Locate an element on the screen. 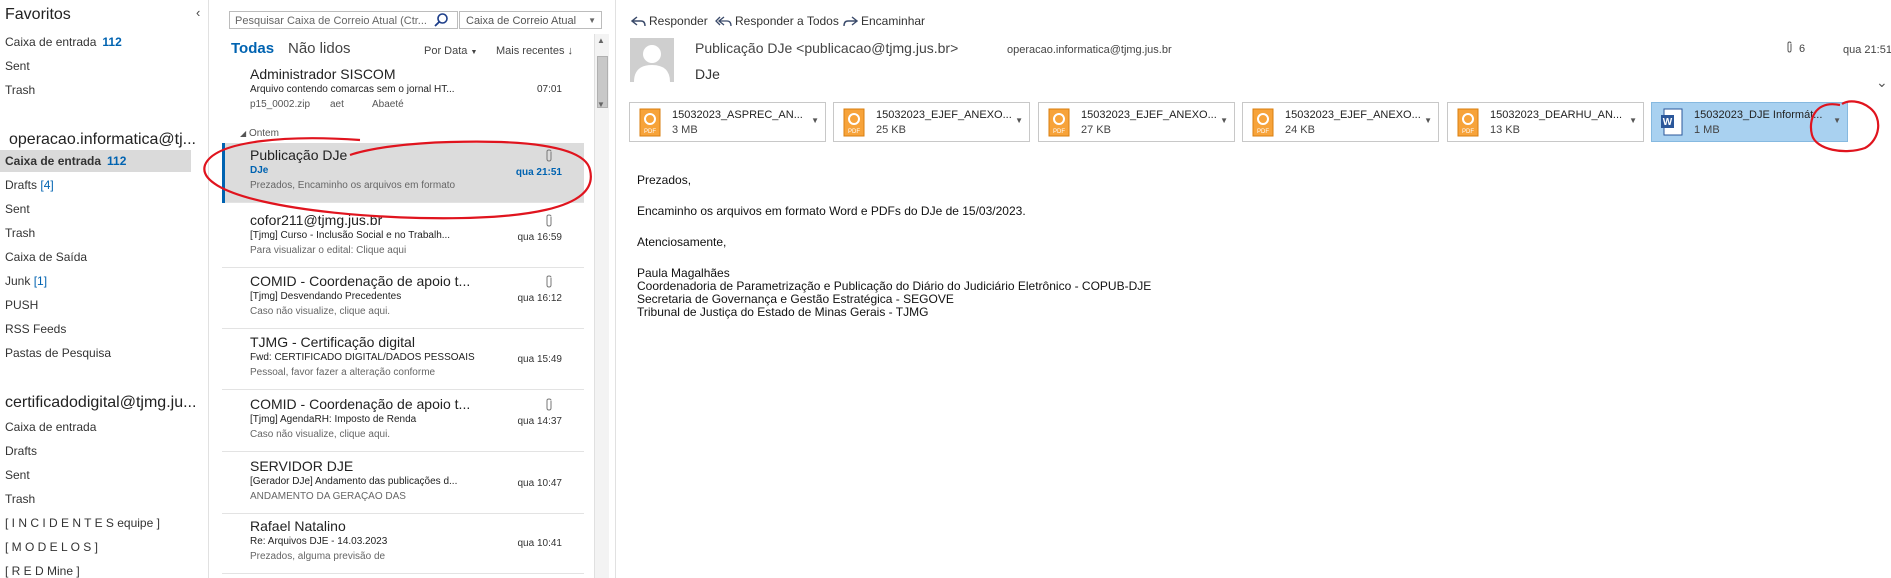 This screenshot has width=1891, height=578. message-preview: ANDAMENTO DA GERAÇÃO DAS is located at coordinates (328, 496).